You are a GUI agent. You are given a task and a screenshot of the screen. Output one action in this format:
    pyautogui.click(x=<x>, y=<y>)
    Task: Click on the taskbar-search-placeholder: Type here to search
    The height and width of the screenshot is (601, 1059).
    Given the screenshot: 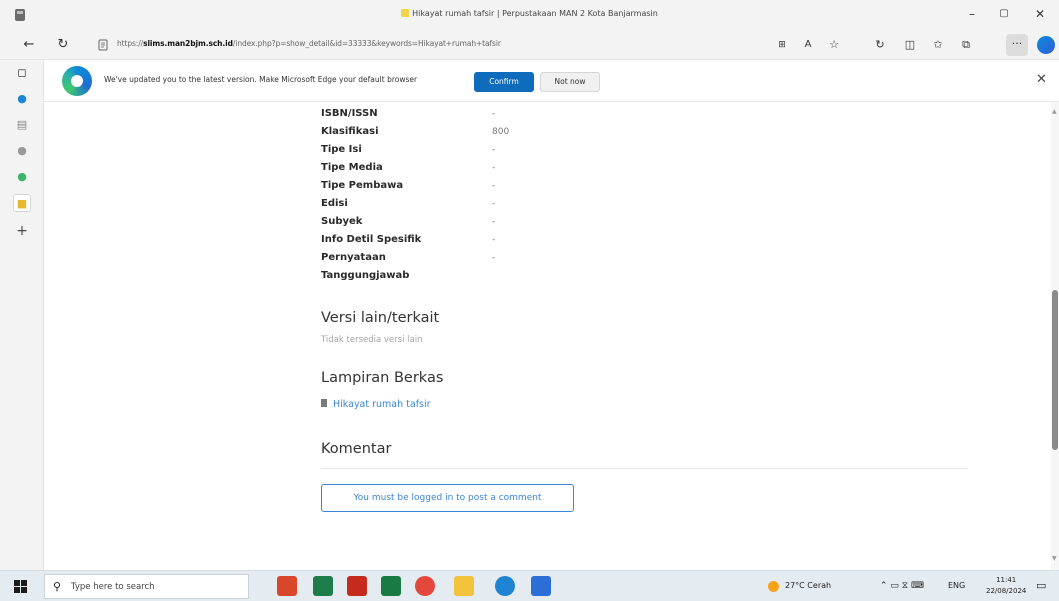 What is the action you would take?
    pyautogui.click(x=113, y=587)
    